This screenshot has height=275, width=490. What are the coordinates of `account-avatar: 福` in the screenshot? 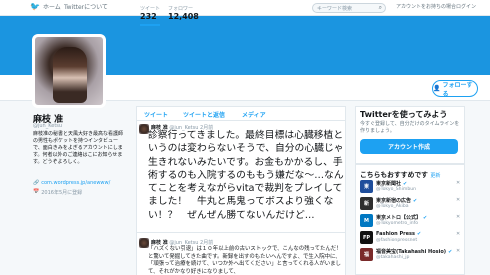 It's located at (366, 254).